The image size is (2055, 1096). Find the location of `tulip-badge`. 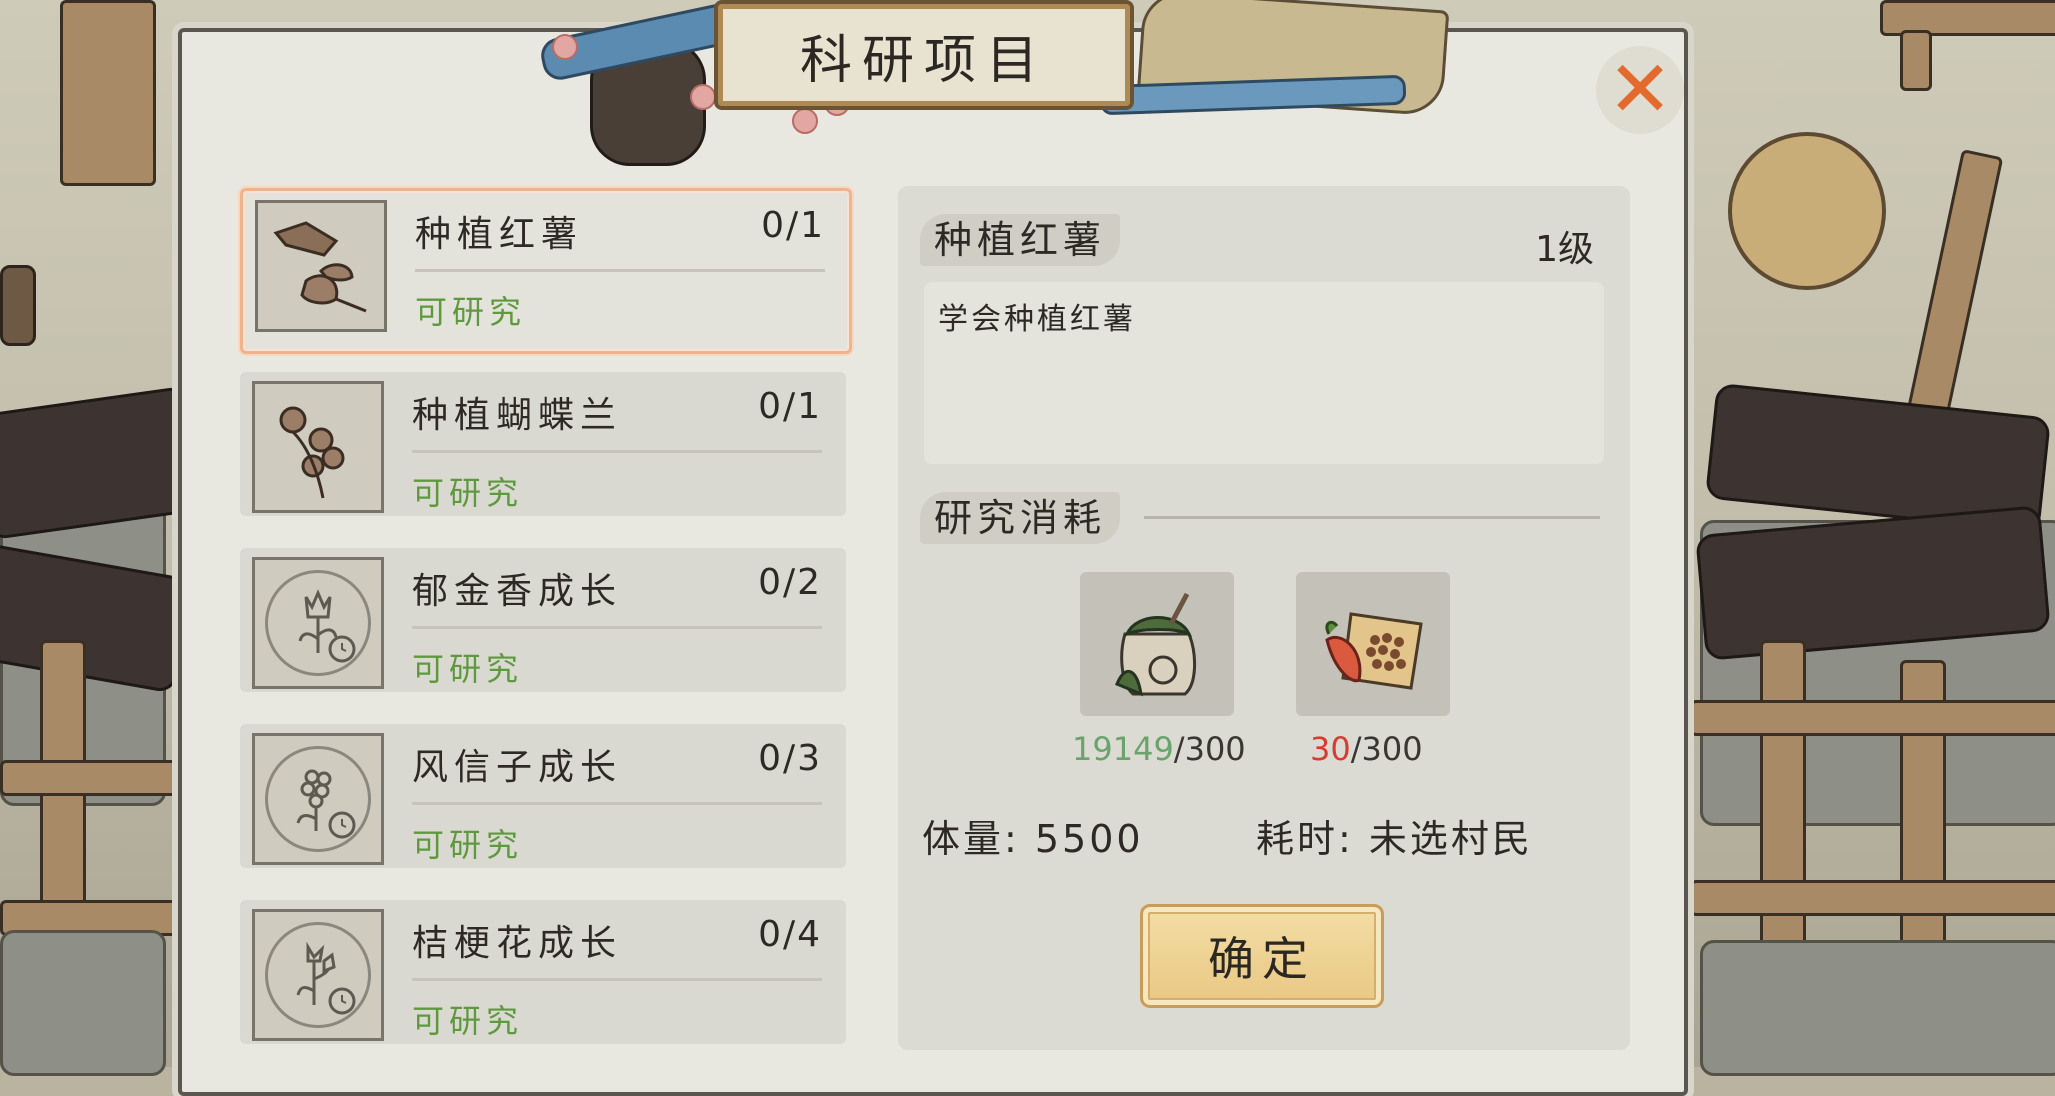

tulip-badge is located at coordinates (318, 623).